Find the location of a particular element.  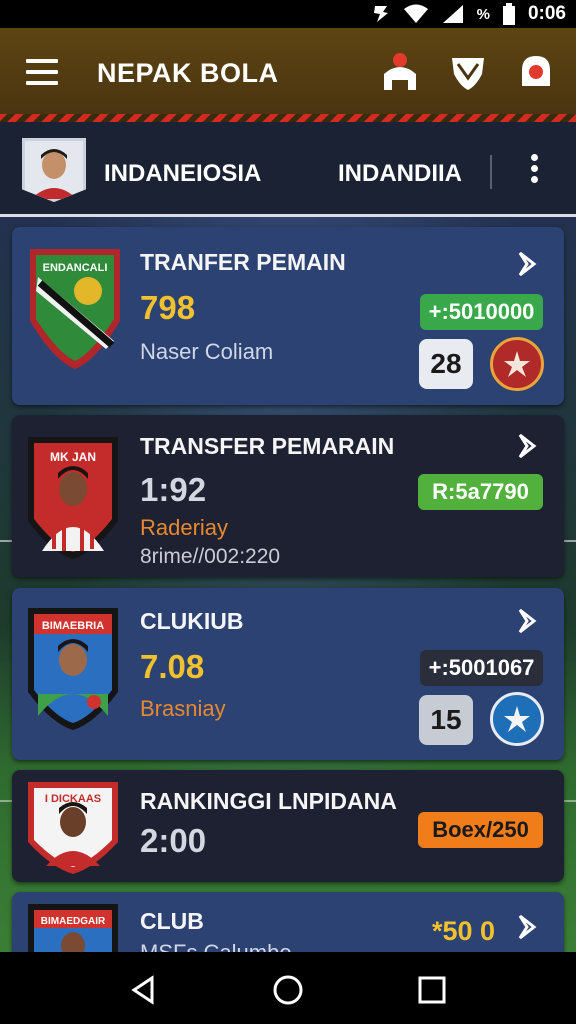

card-subtitle: Brasniay is located at coordinates (183, 708).